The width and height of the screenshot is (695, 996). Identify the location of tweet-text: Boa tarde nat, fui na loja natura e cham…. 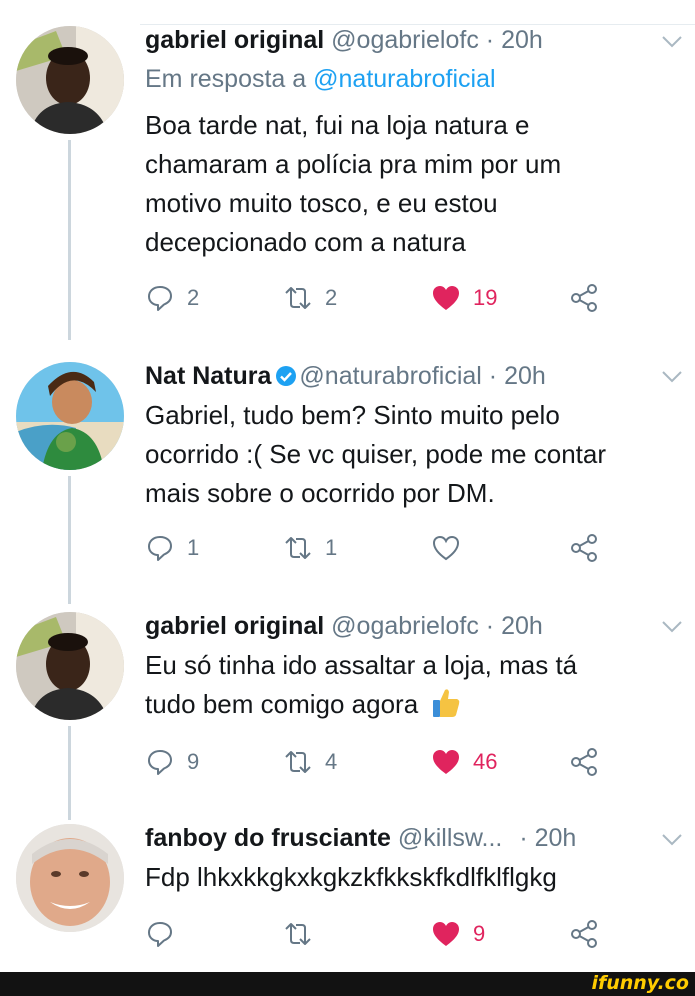
(410, 184).